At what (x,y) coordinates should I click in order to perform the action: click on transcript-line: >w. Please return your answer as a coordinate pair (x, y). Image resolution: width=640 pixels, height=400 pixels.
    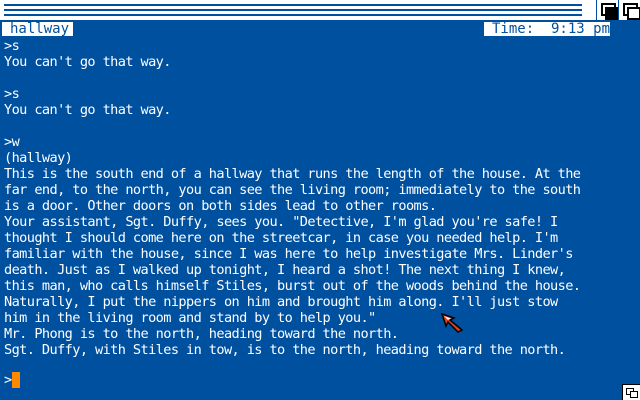
    Looking at the image, I should click on (12, 142).